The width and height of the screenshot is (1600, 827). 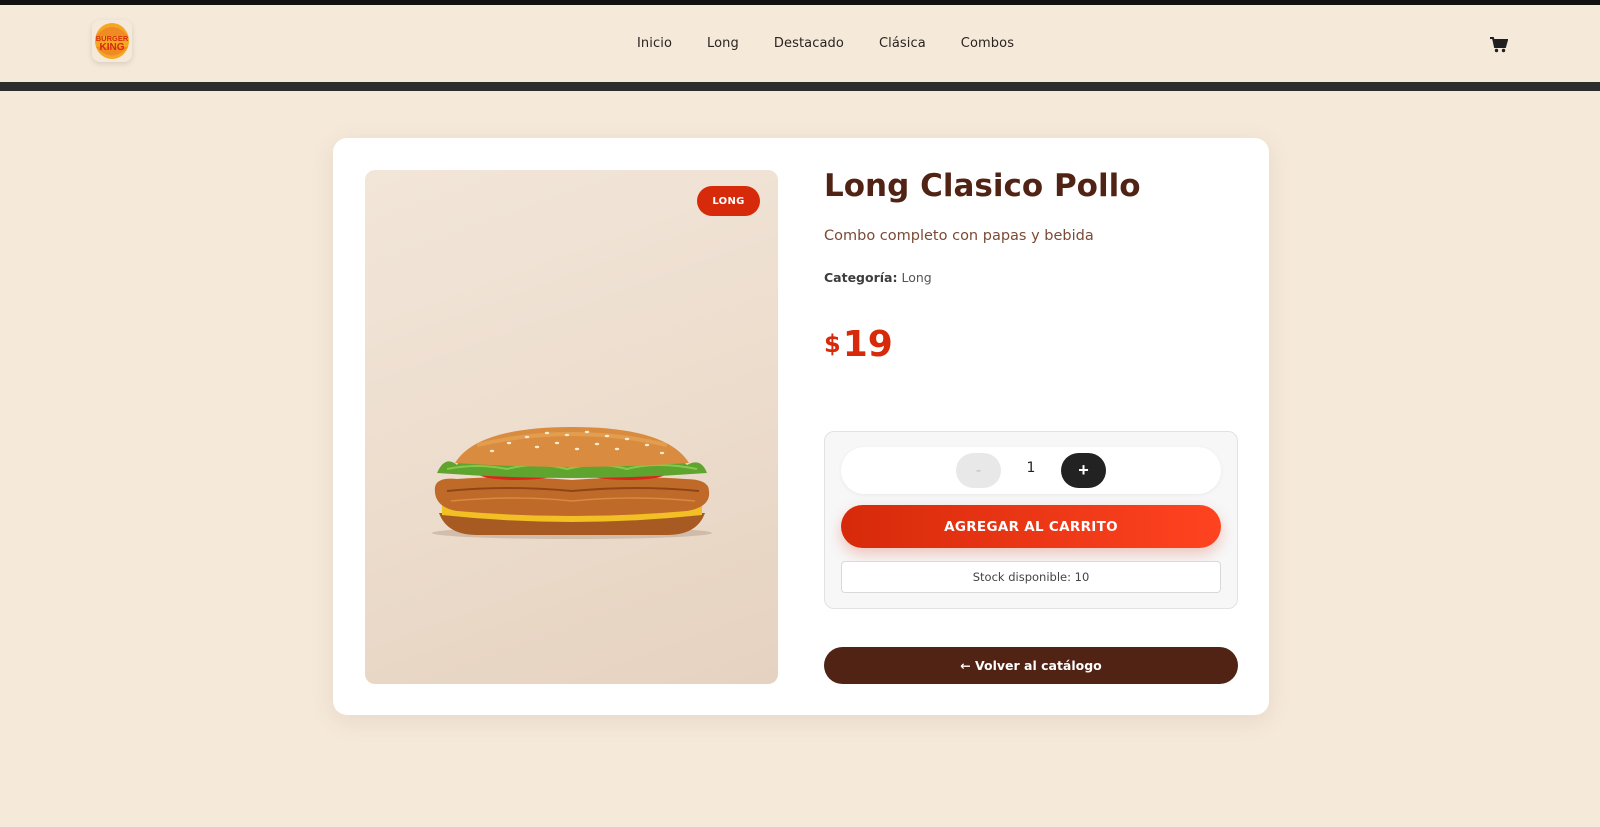 I want to click on price-currency: $, so click(x=832, y=344).